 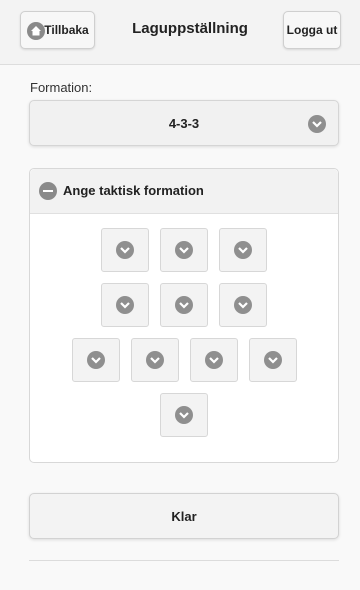 I want to click on collapse-minus-icon, so click(x=48, y=191).